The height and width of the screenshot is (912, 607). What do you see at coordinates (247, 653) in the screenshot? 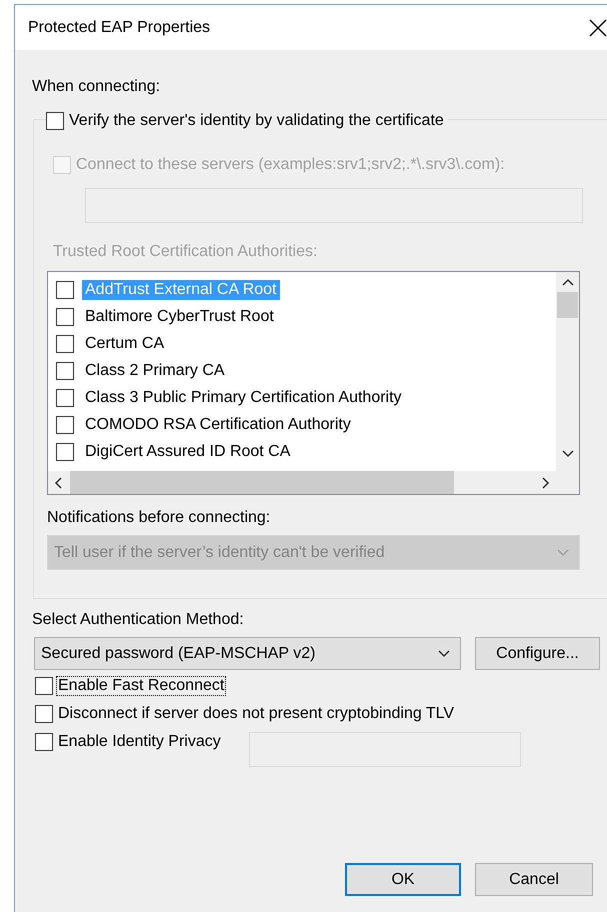
I see `auth-method-dropdown: Secured password (EAP-MSCHAP v2)` at bounding box center [247, 653].